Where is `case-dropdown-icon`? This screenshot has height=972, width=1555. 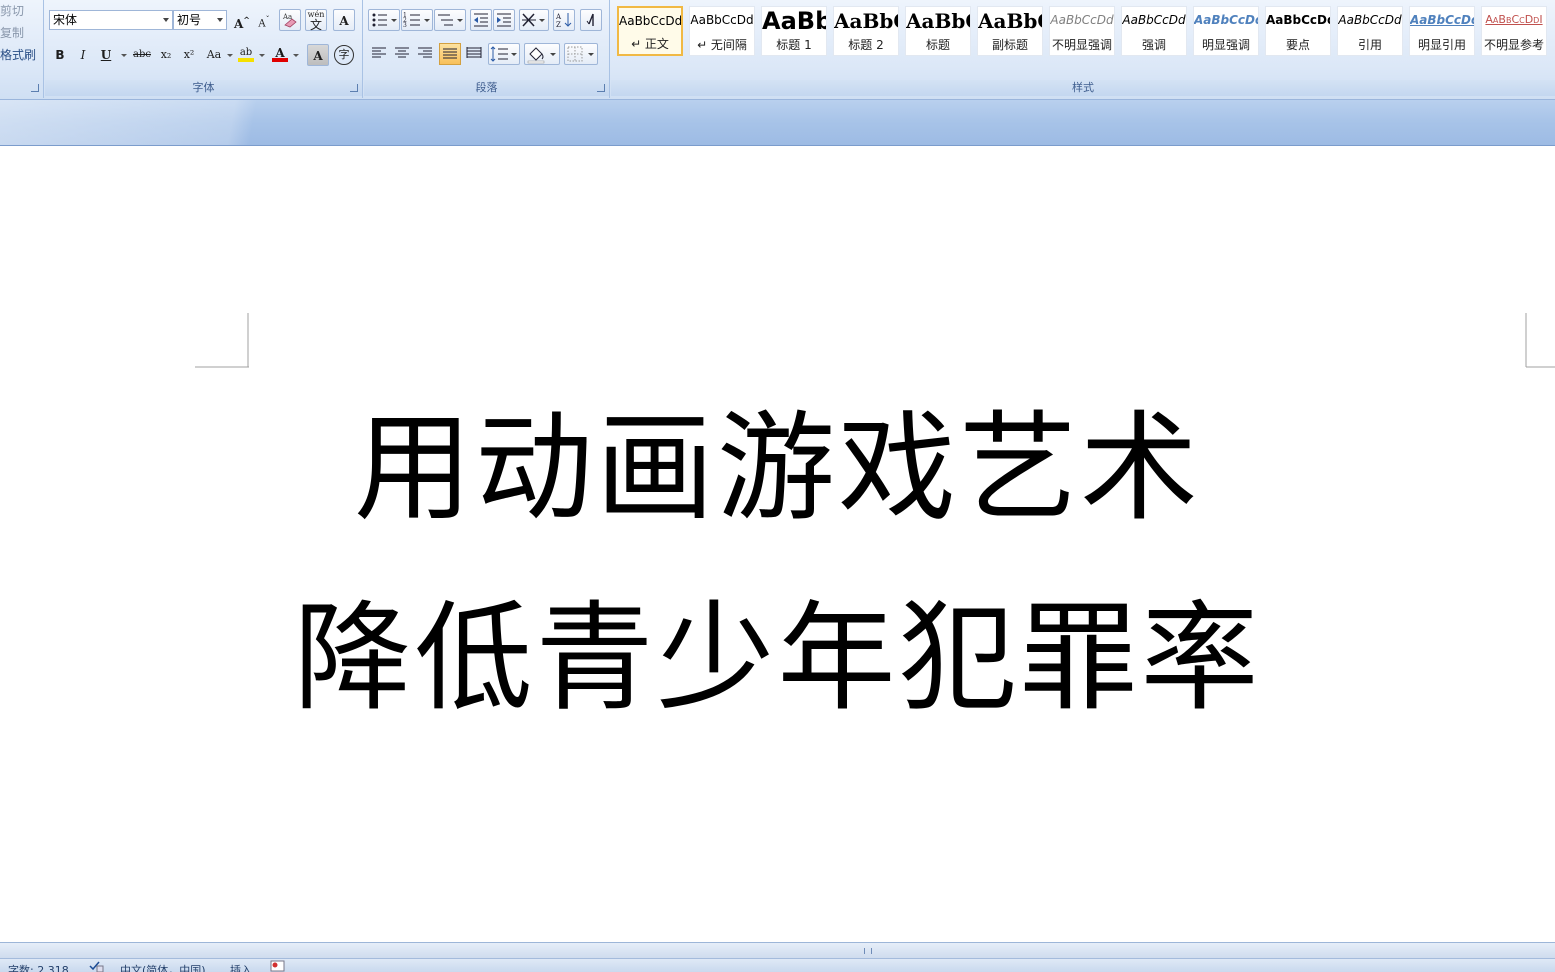
case-dropdown-icon is located at coordinates (230, 55).